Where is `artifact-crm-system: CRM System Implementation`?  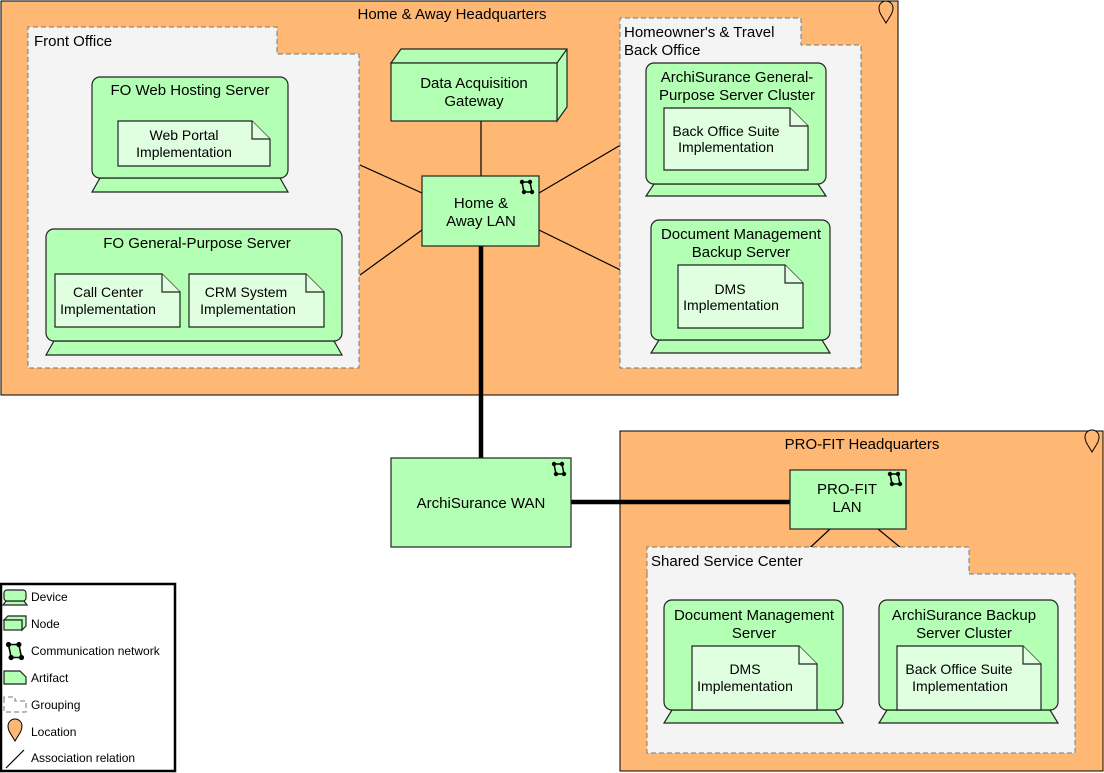
artifact-crm-system: CRM System Implementation is located at coordinates (256, 300).